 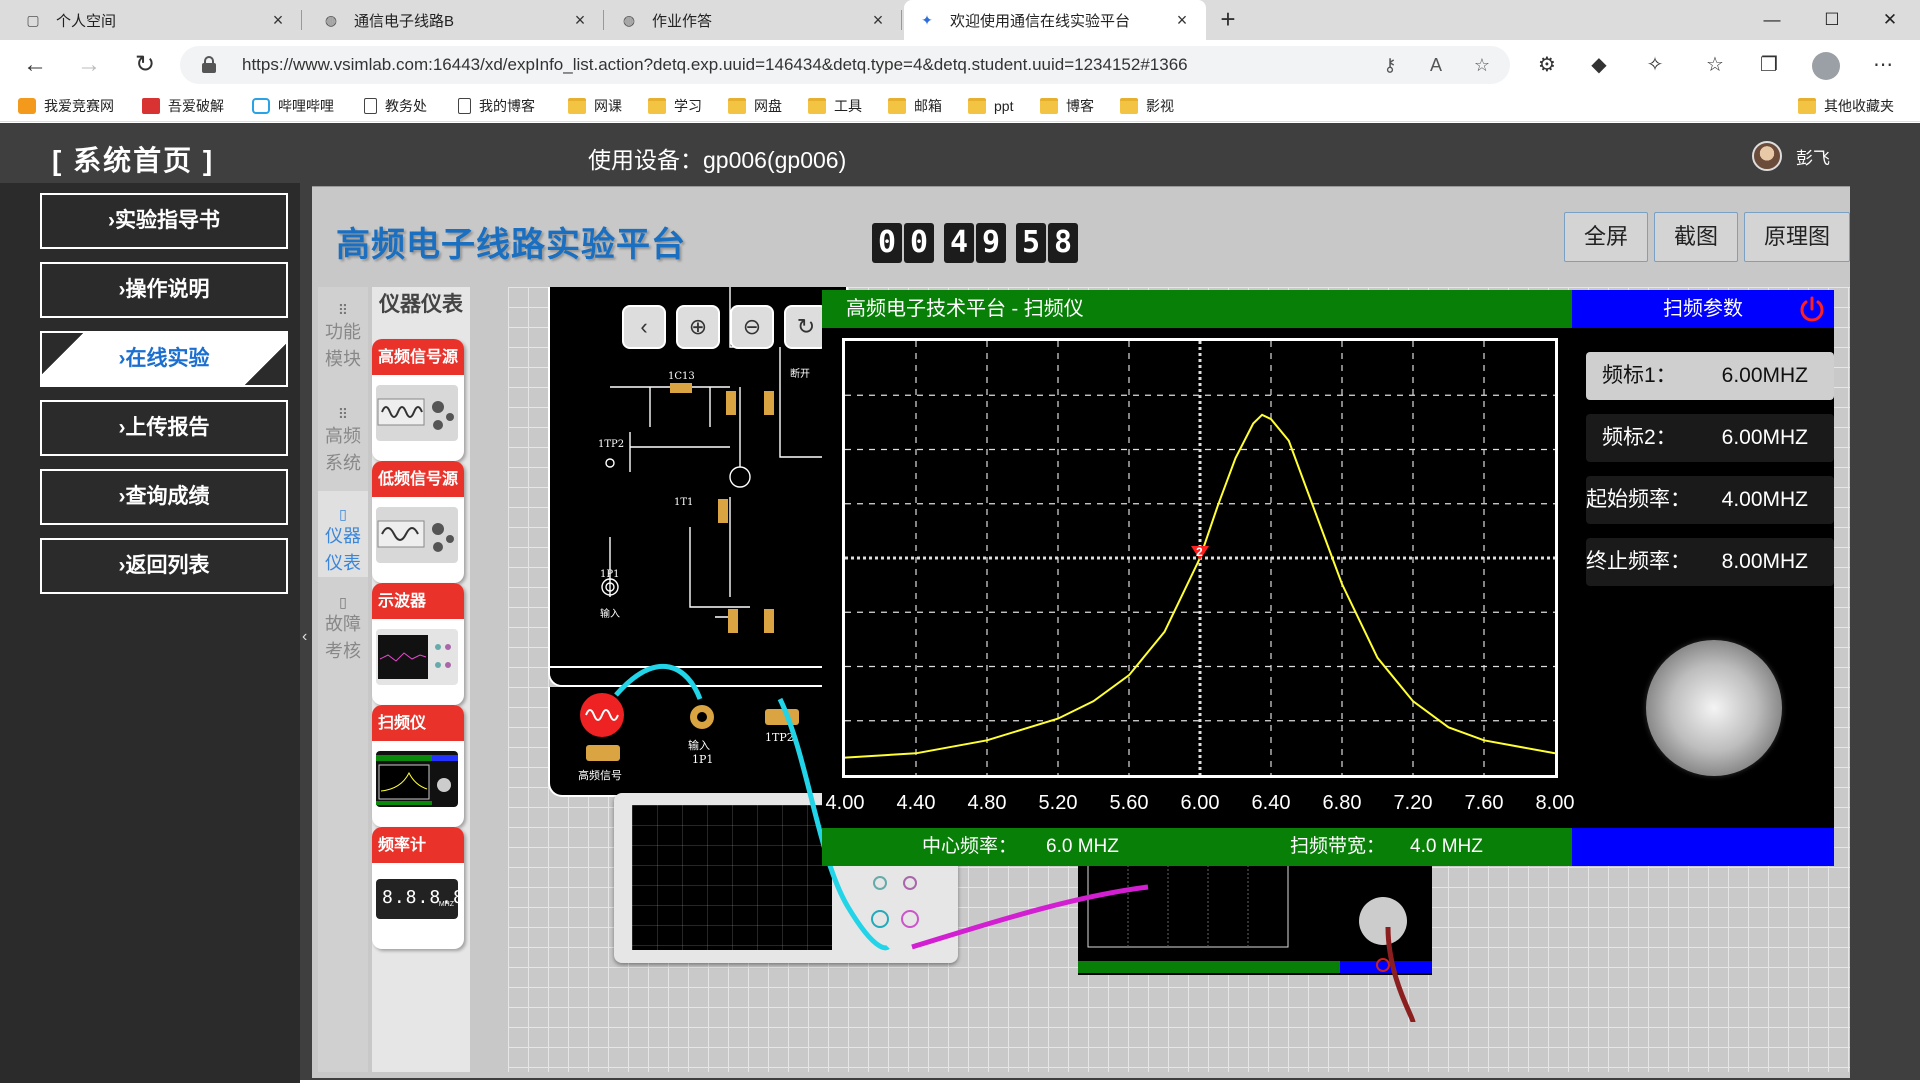 What do you see at coordinates (343, 337) in the screenshot?
I see `category-function-modules: ⠿ 功能 模块` at bounding box center [343, 337].